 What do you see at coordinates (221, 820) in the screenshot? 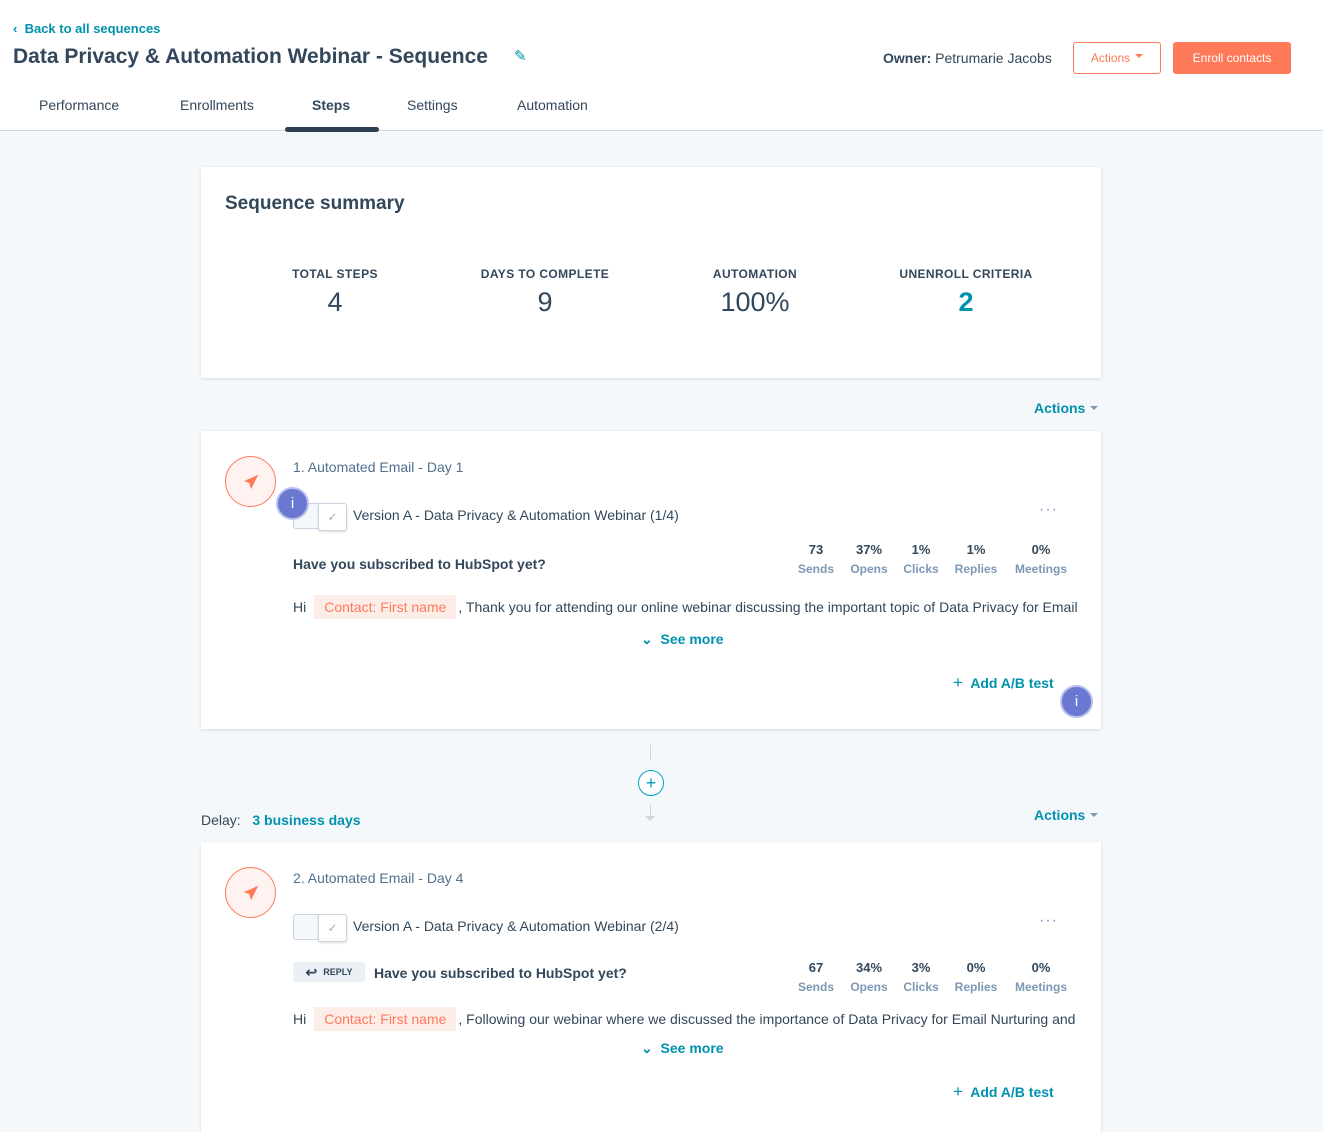
I see `delay-label: Delay:` at bounding box center [221, 820].